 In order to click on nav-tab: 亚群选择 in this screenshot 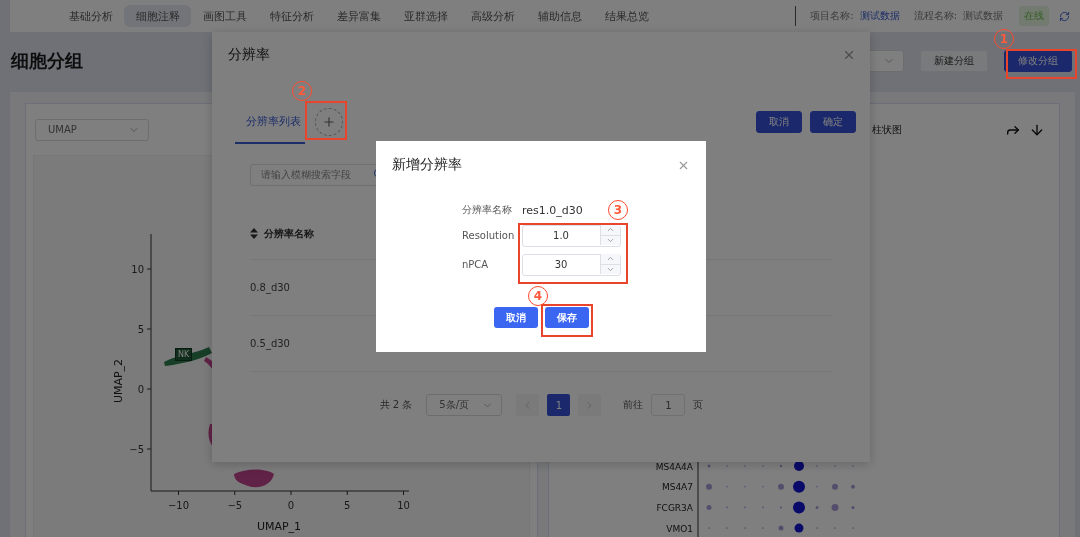, I will do `click(425, 16)`.